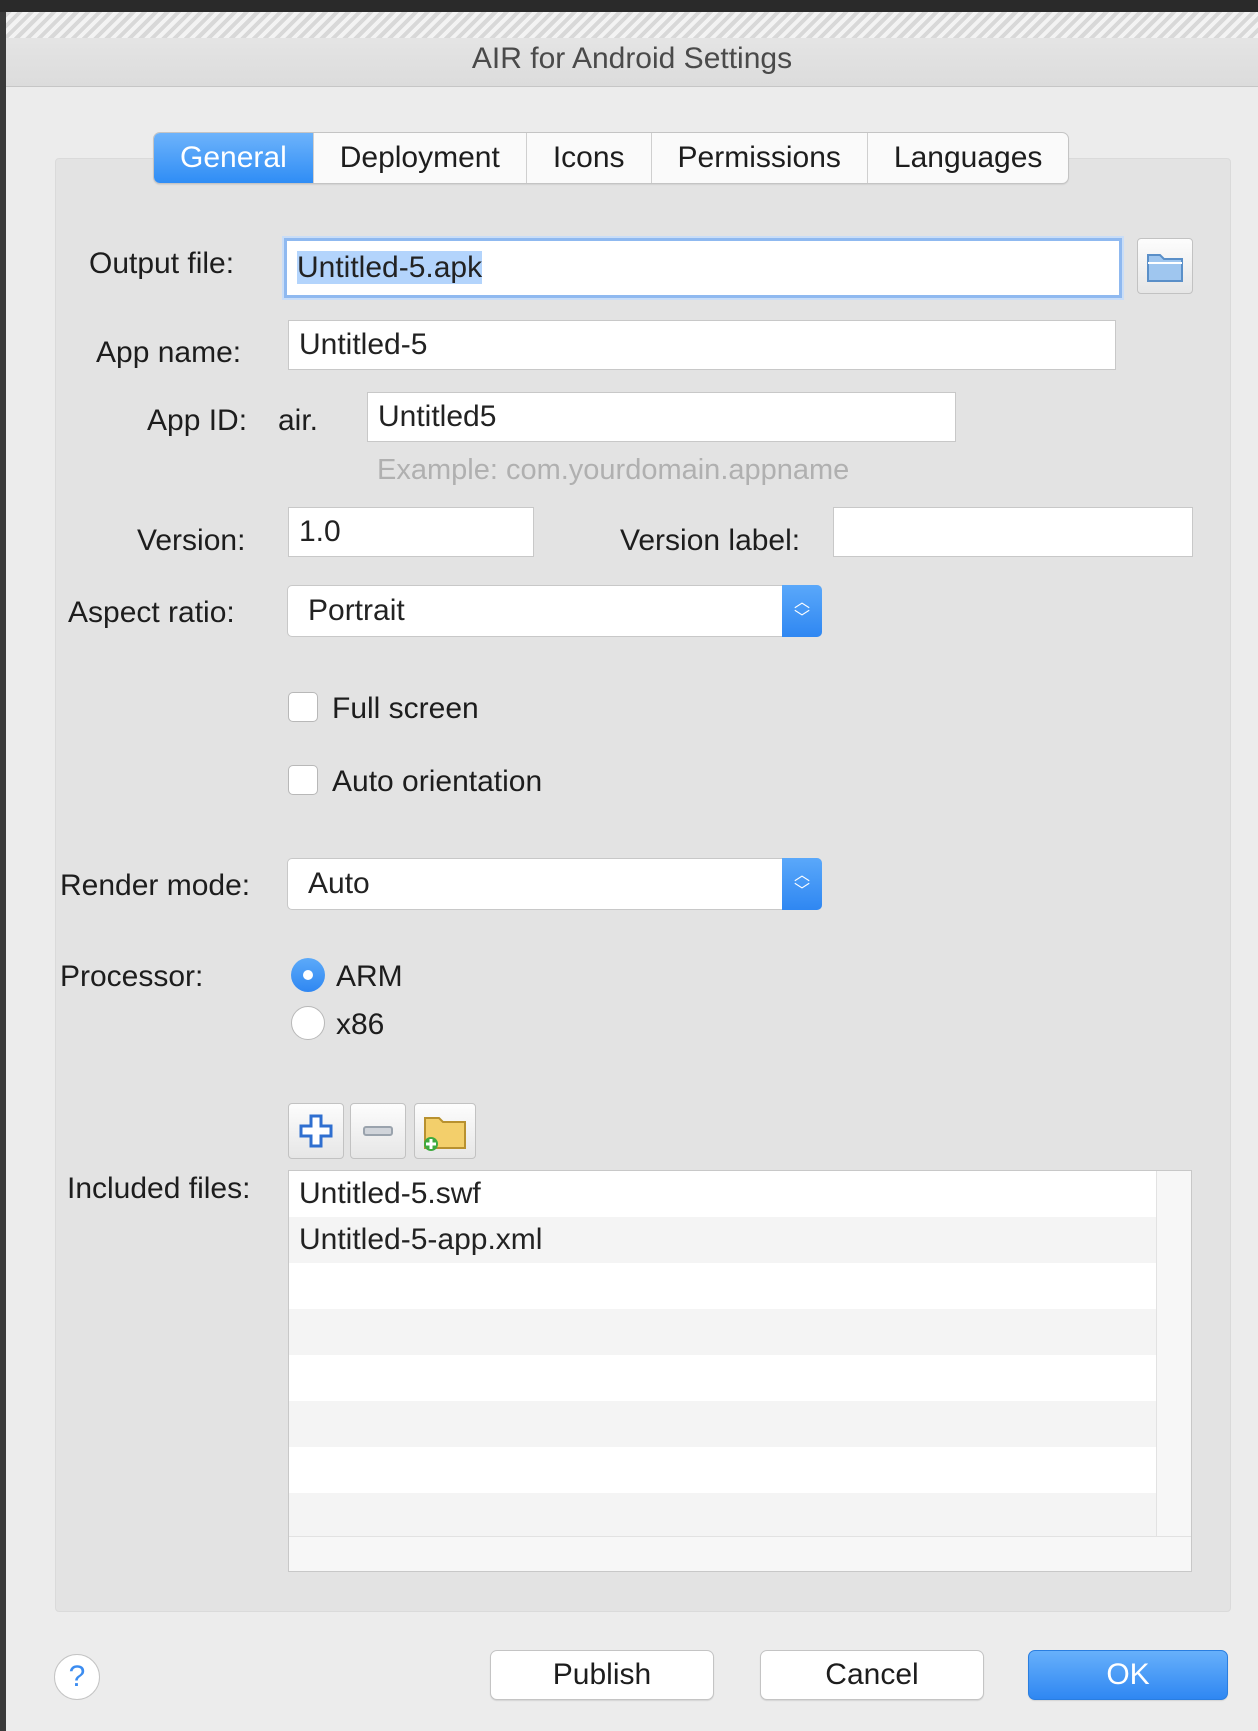 This screenshot has height=1731, width=1258. I want to click on render-mode-select: Auto ︿ ﹀, so click(554, 884).